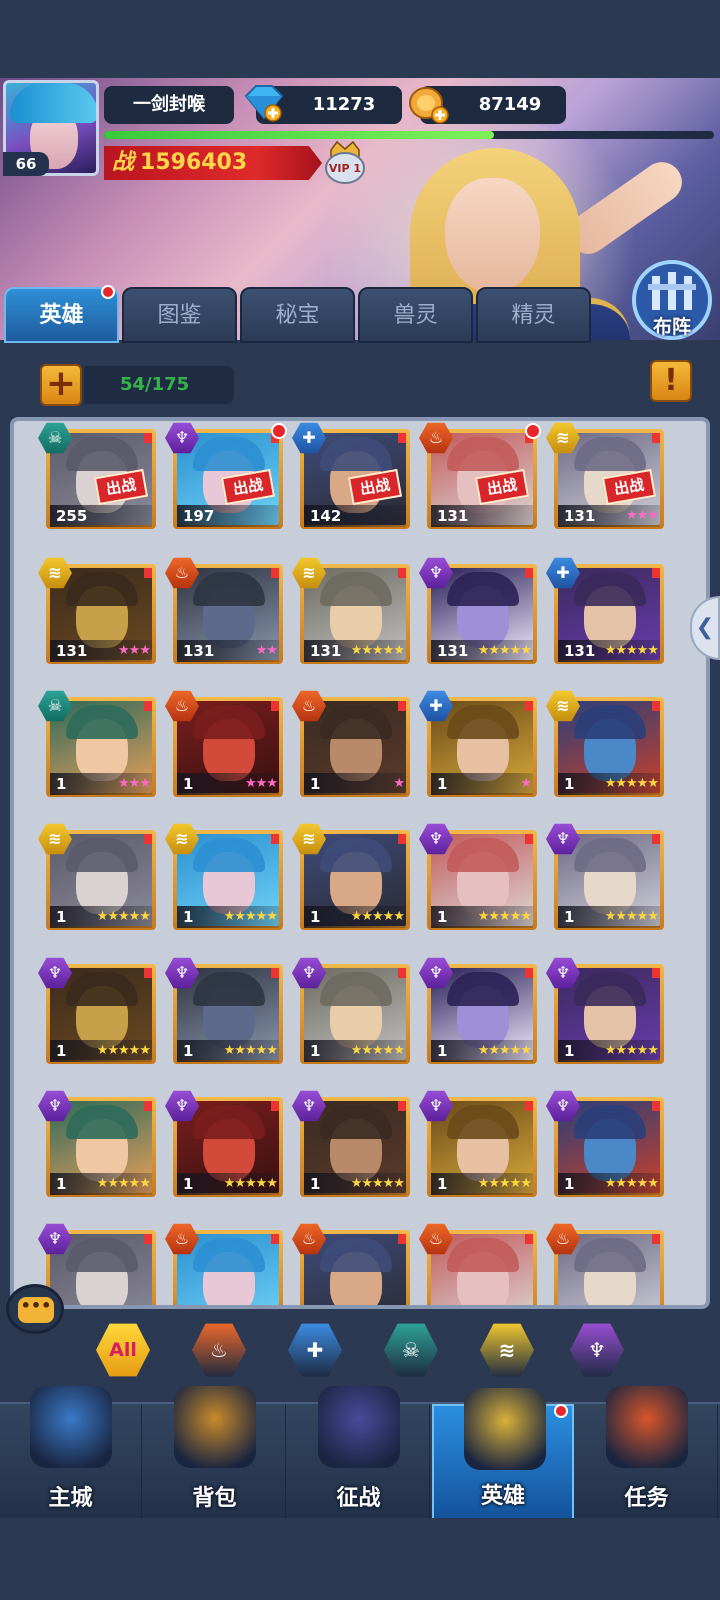  I want to click on skull-element-icon: ☠, so click(411, 1350).